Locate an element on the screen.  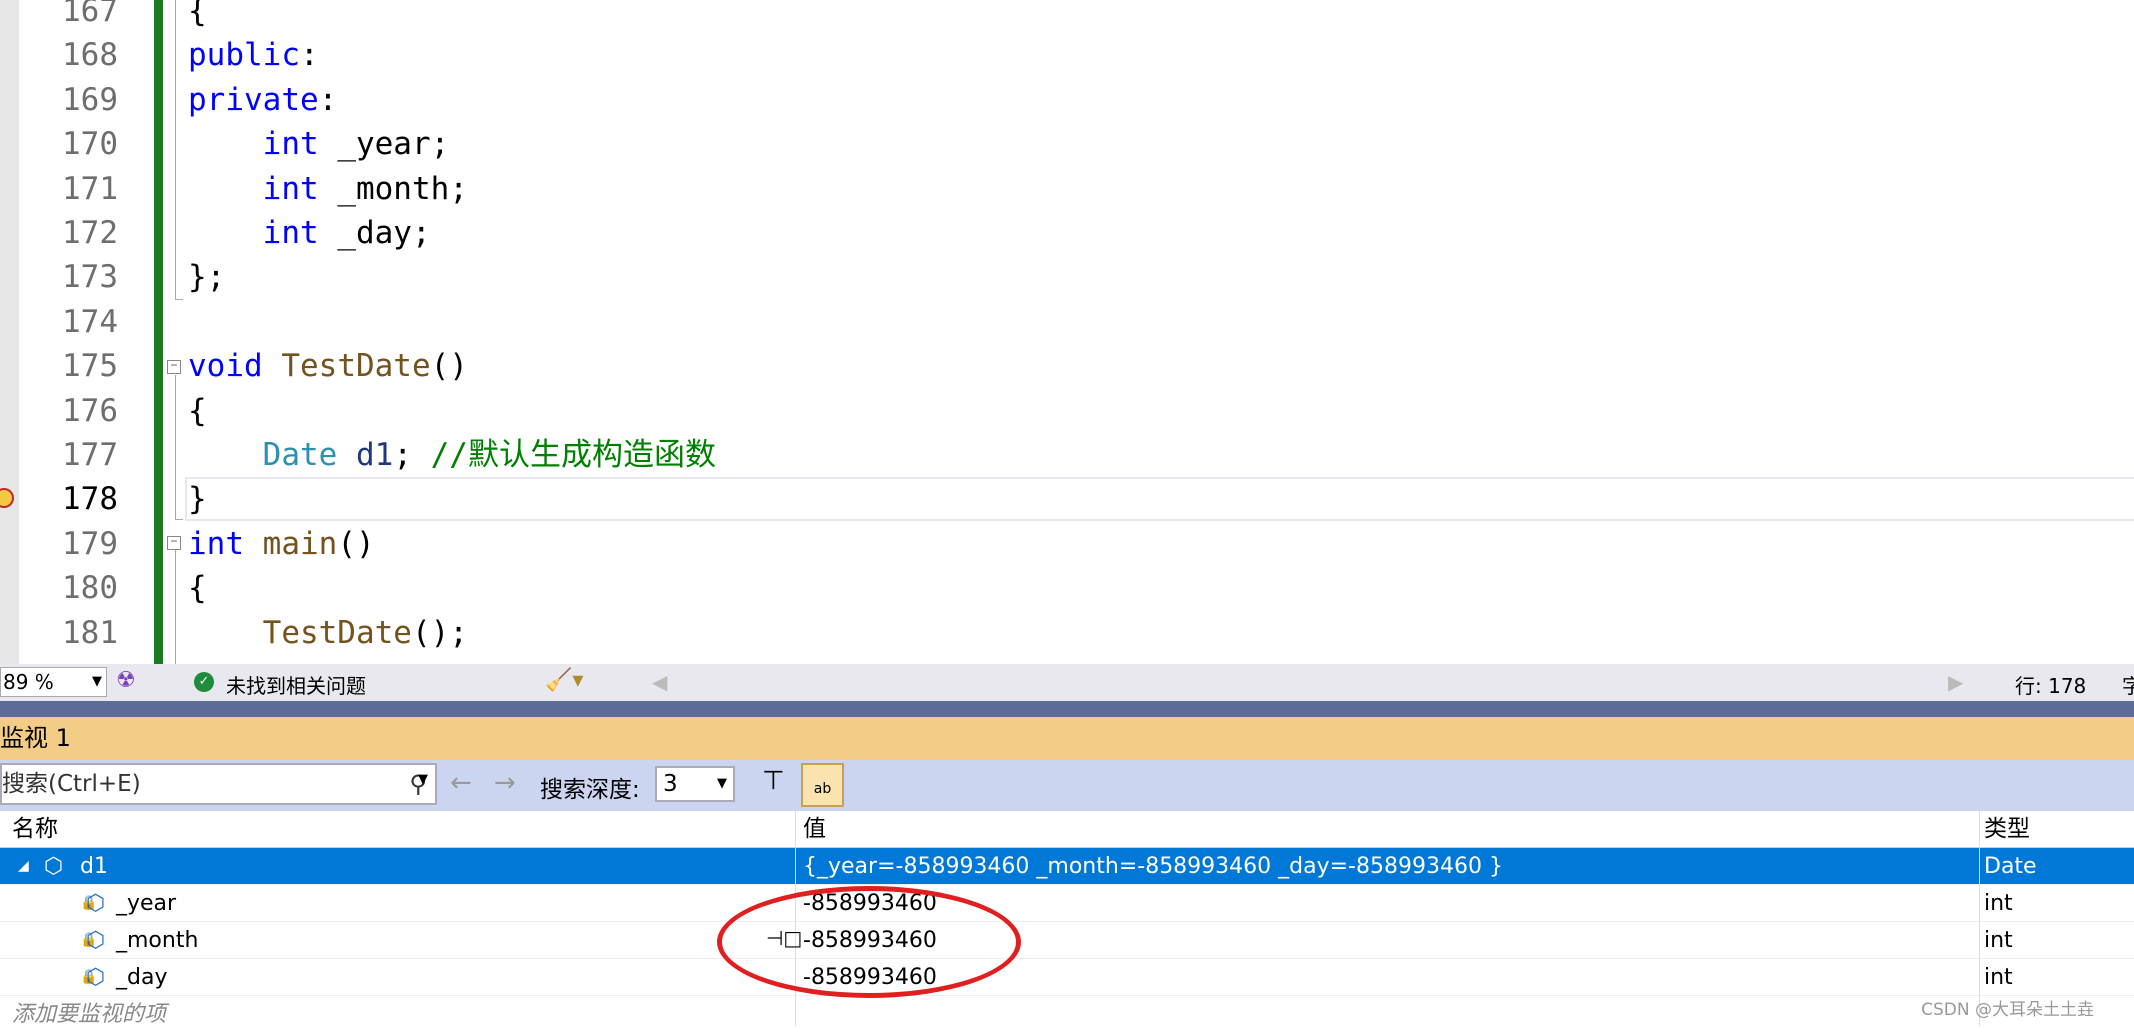
char-indicator: 字 is located at coordinates (2128, 684).